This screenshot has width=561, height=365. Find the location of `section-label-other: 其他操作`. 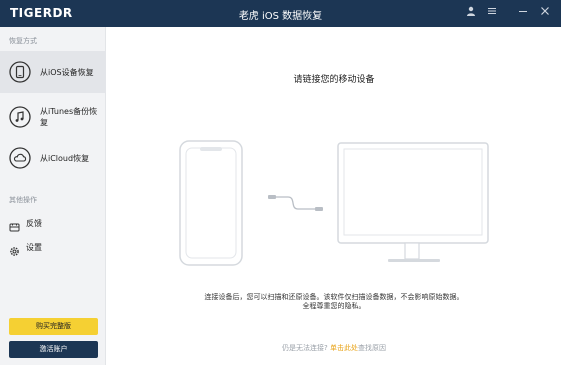

section-label-other: 其他操作 is located at coordinates (23, 200).